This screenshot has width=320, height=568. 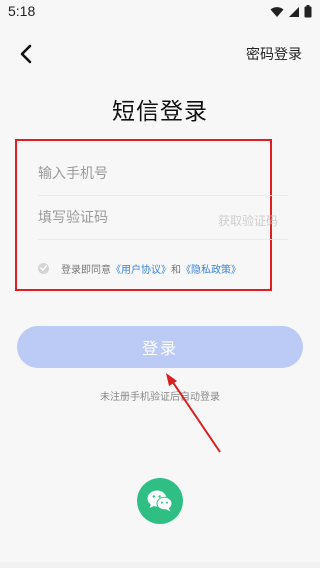 I want to click on user-agreement-link: 《用户协议》, so click(x=141, y=268).